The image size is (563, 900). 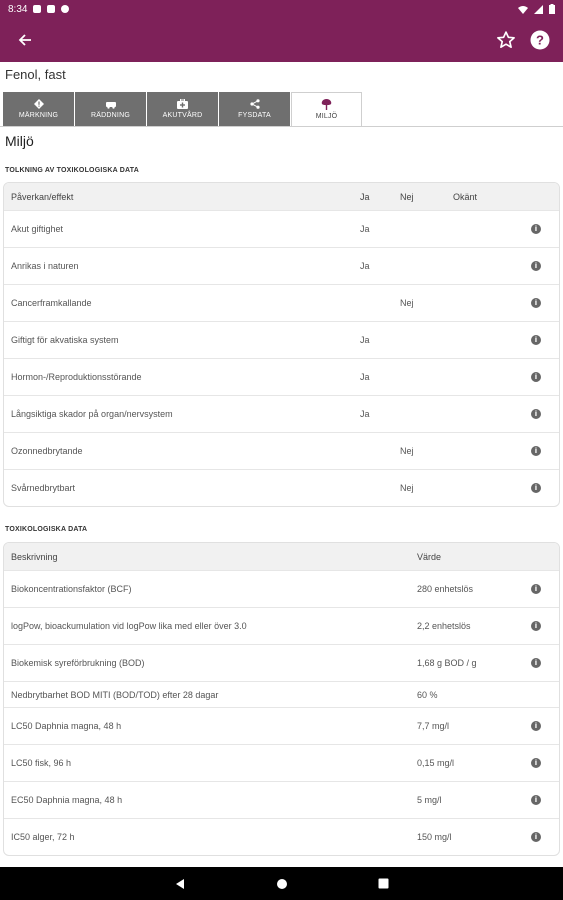 I want to click on tab-markning: MÄRKNING, so click(x=38, y=109).